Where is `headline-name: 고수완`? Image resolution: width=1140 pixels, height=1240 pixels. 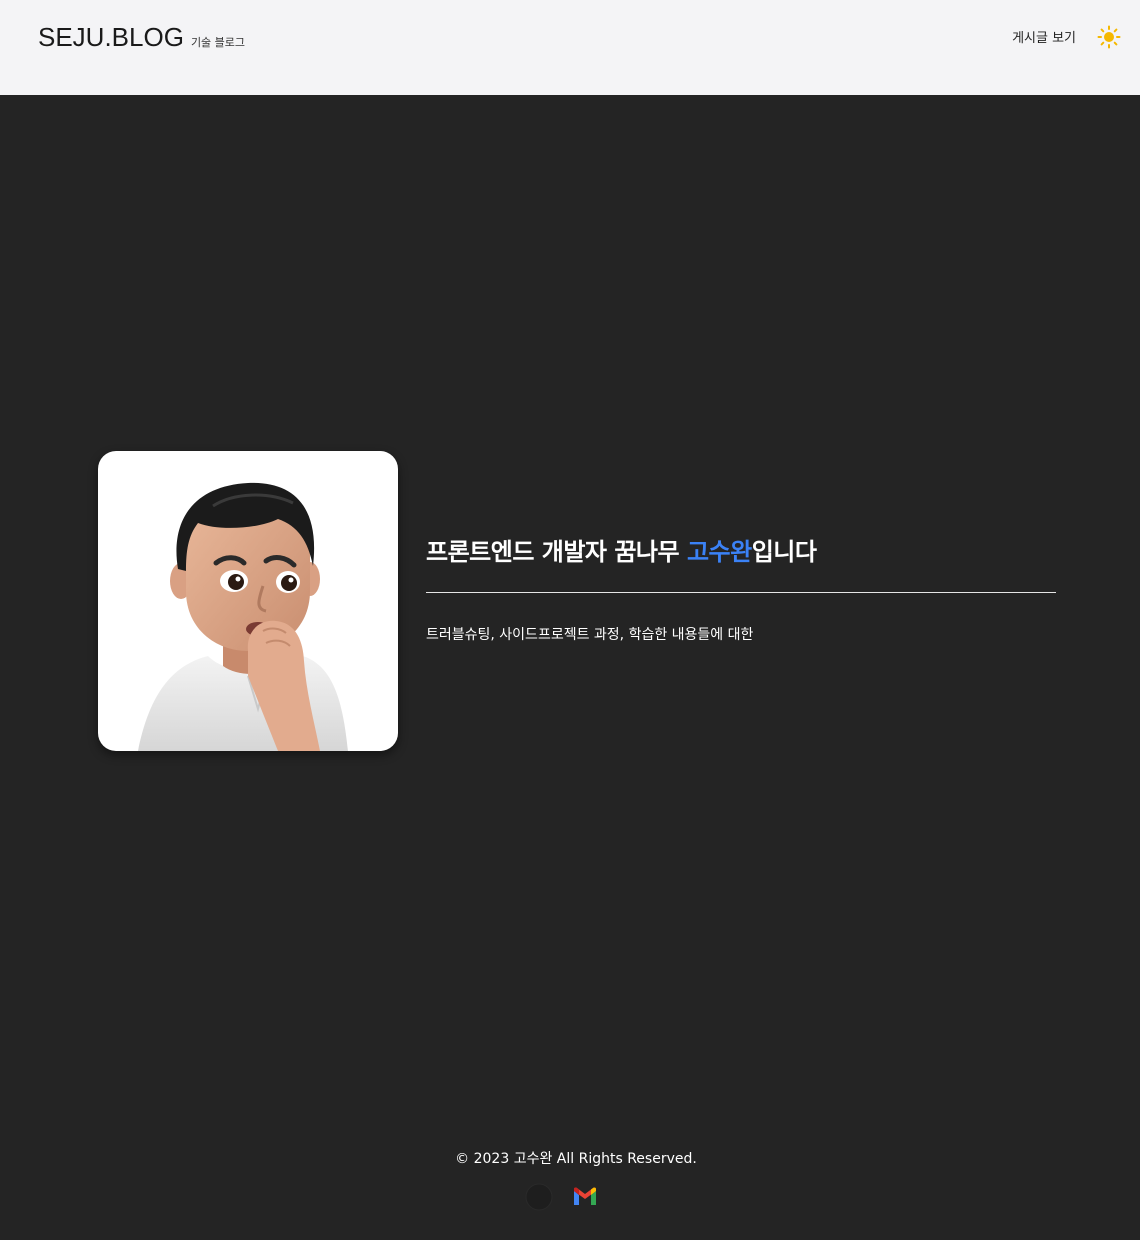 headline-name: 고수완 is located at coordinates (719, 552).